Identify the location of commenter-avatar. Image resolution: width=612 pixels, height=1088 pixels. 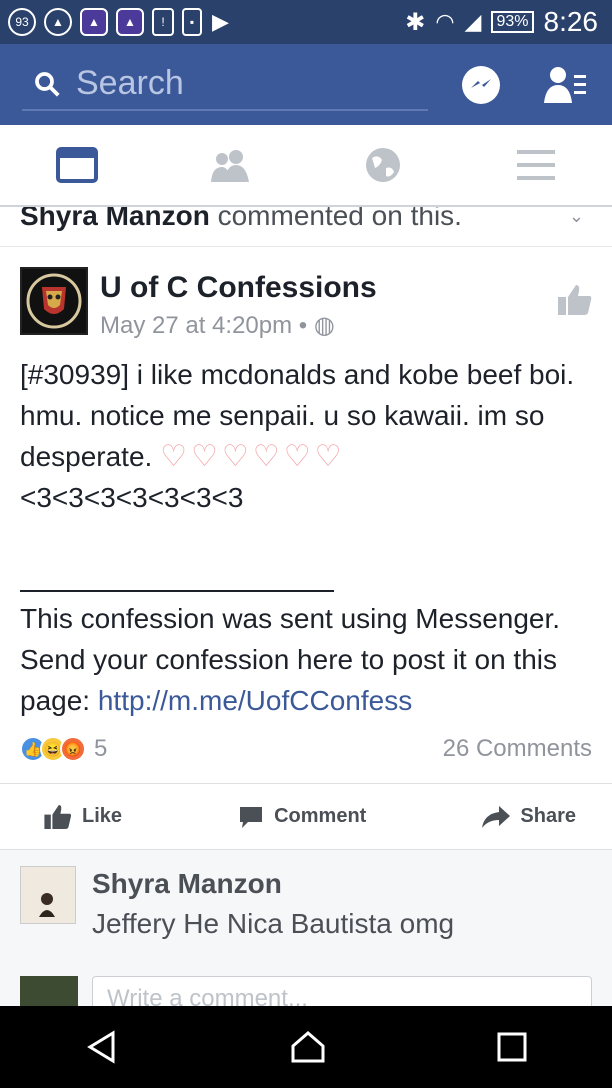
(48, 895).